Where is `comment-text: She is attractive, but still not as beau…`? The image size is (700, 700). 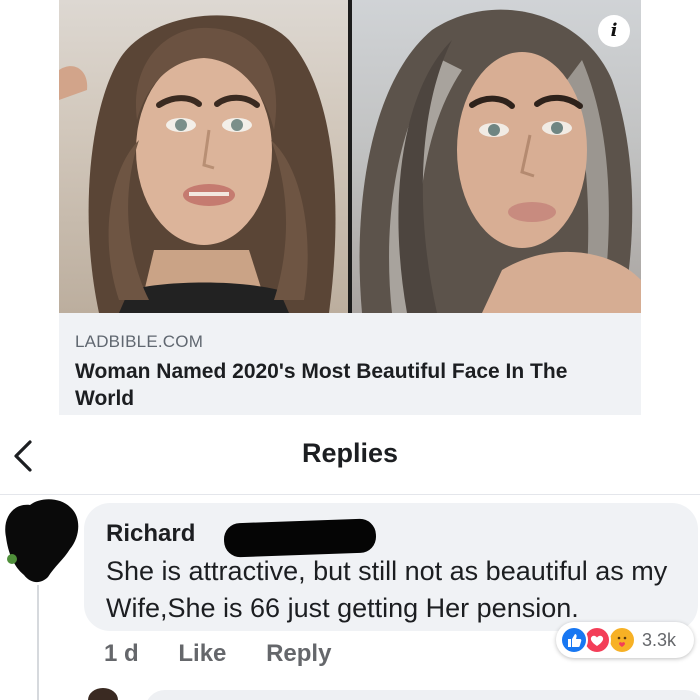
comment-text: She is attractive, but still not as beau… is located at coordinates (387, 589).